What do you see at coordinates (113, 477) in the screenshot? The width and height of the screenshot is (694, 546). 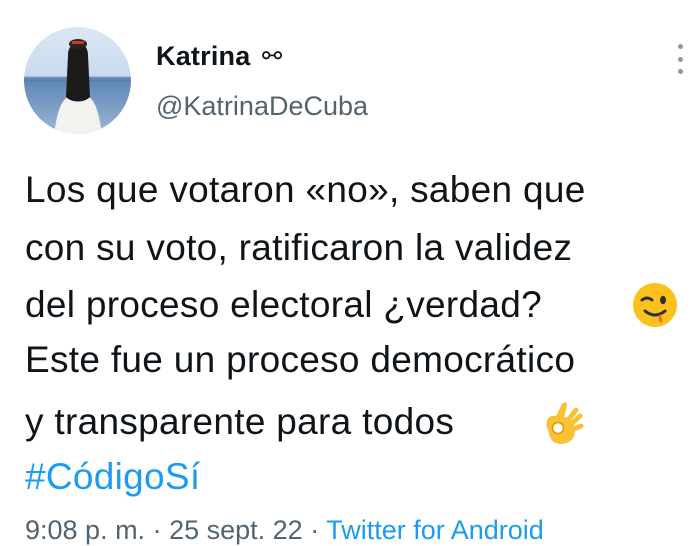 I see `hashtag-link: #CódigoSí` at bounding box center [113, 477].